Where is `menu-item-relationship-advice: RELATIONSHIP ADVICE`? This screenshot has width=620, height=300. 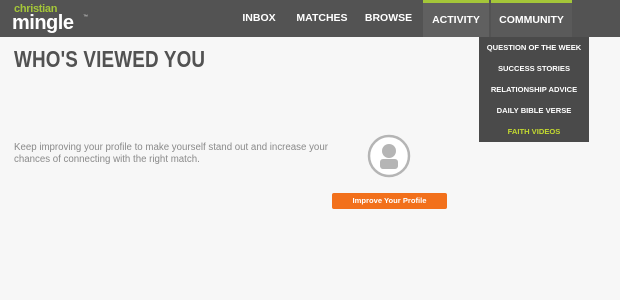
menu-item-relationship-advice: RELATIONSHIP ADVICE is located at coordinates (534, 89).